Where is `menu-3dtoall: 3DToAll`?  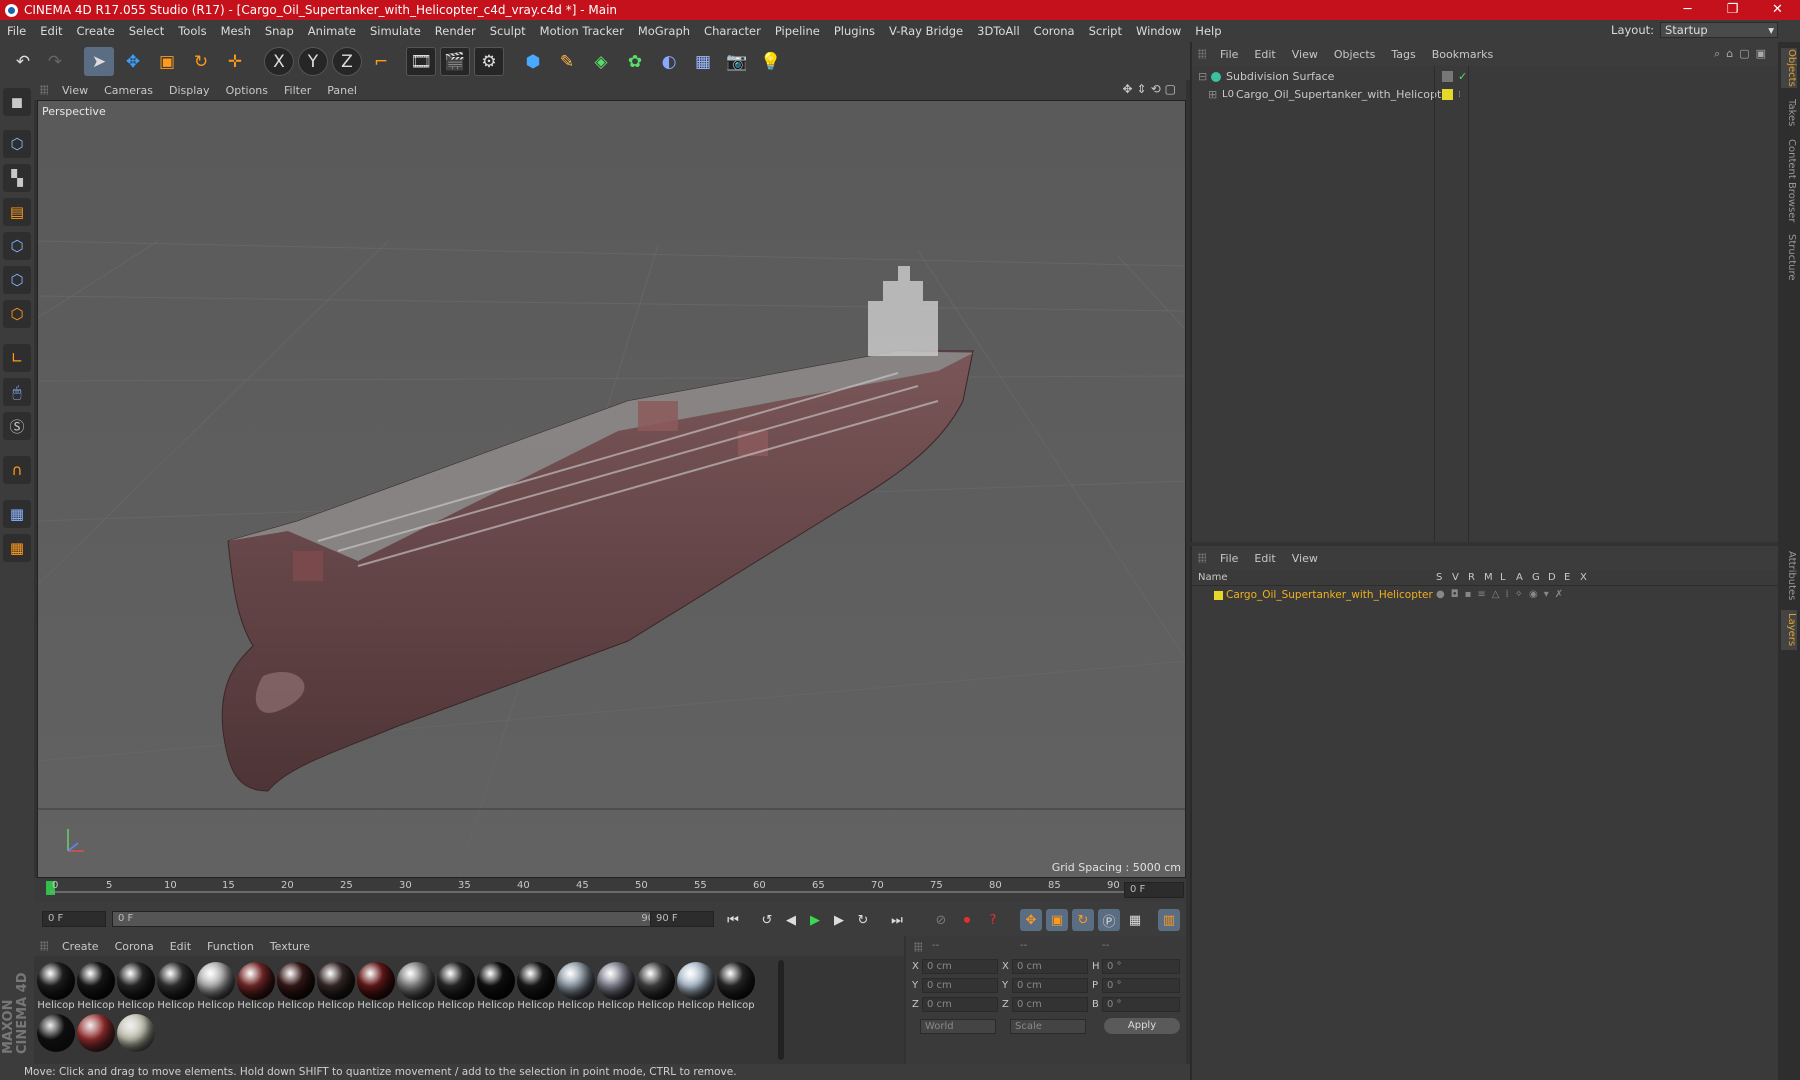
menu-3dtoall: 3DToAll is located at coordinates (998, 31).